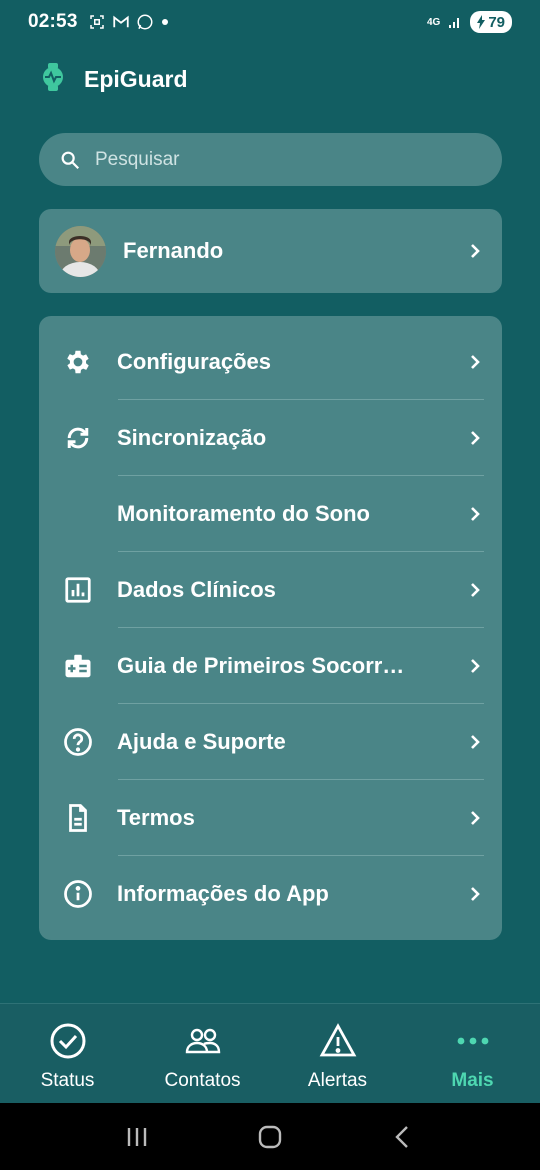  Describe the element at coordinates (337, 1080) in the screenshot. I see `nav-label: Alertas` at that location.